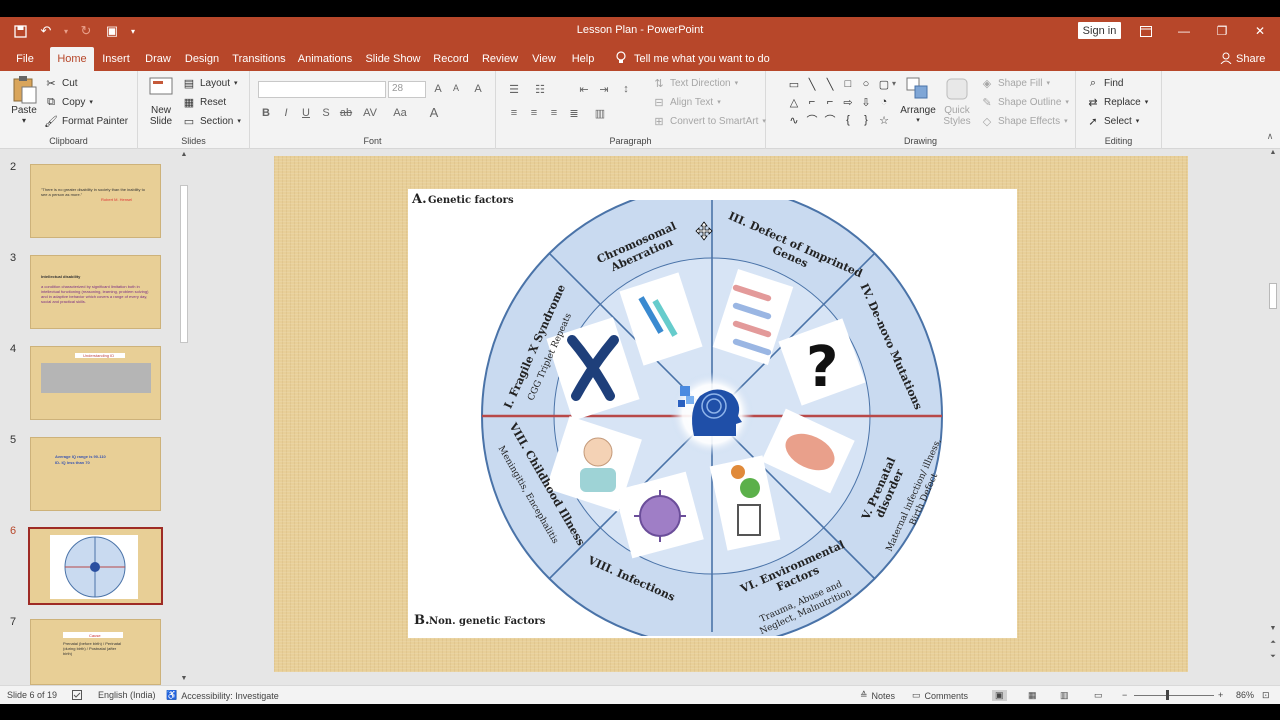 This screenshot has height=720, width=1280. What do you see at coordinates (286, 113) in the screenshot?
I see `italic-icon: I` at bounding box center [286, 113].